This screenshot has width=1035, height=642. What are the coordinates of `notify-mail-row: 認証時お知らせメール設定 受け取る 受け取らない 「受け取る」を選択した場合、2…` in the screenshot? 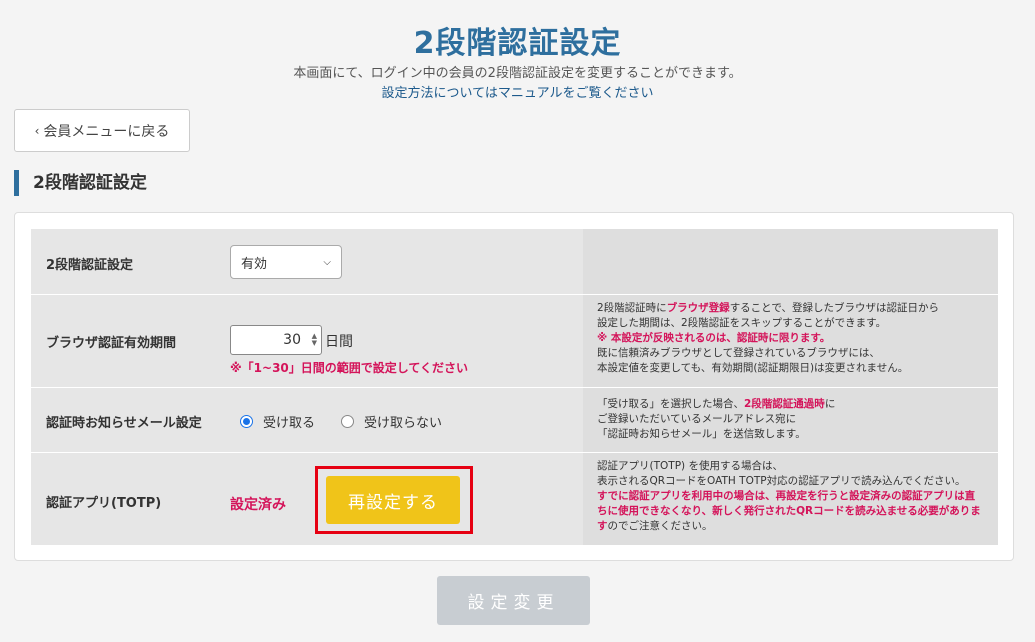 It's located at (514, 420).